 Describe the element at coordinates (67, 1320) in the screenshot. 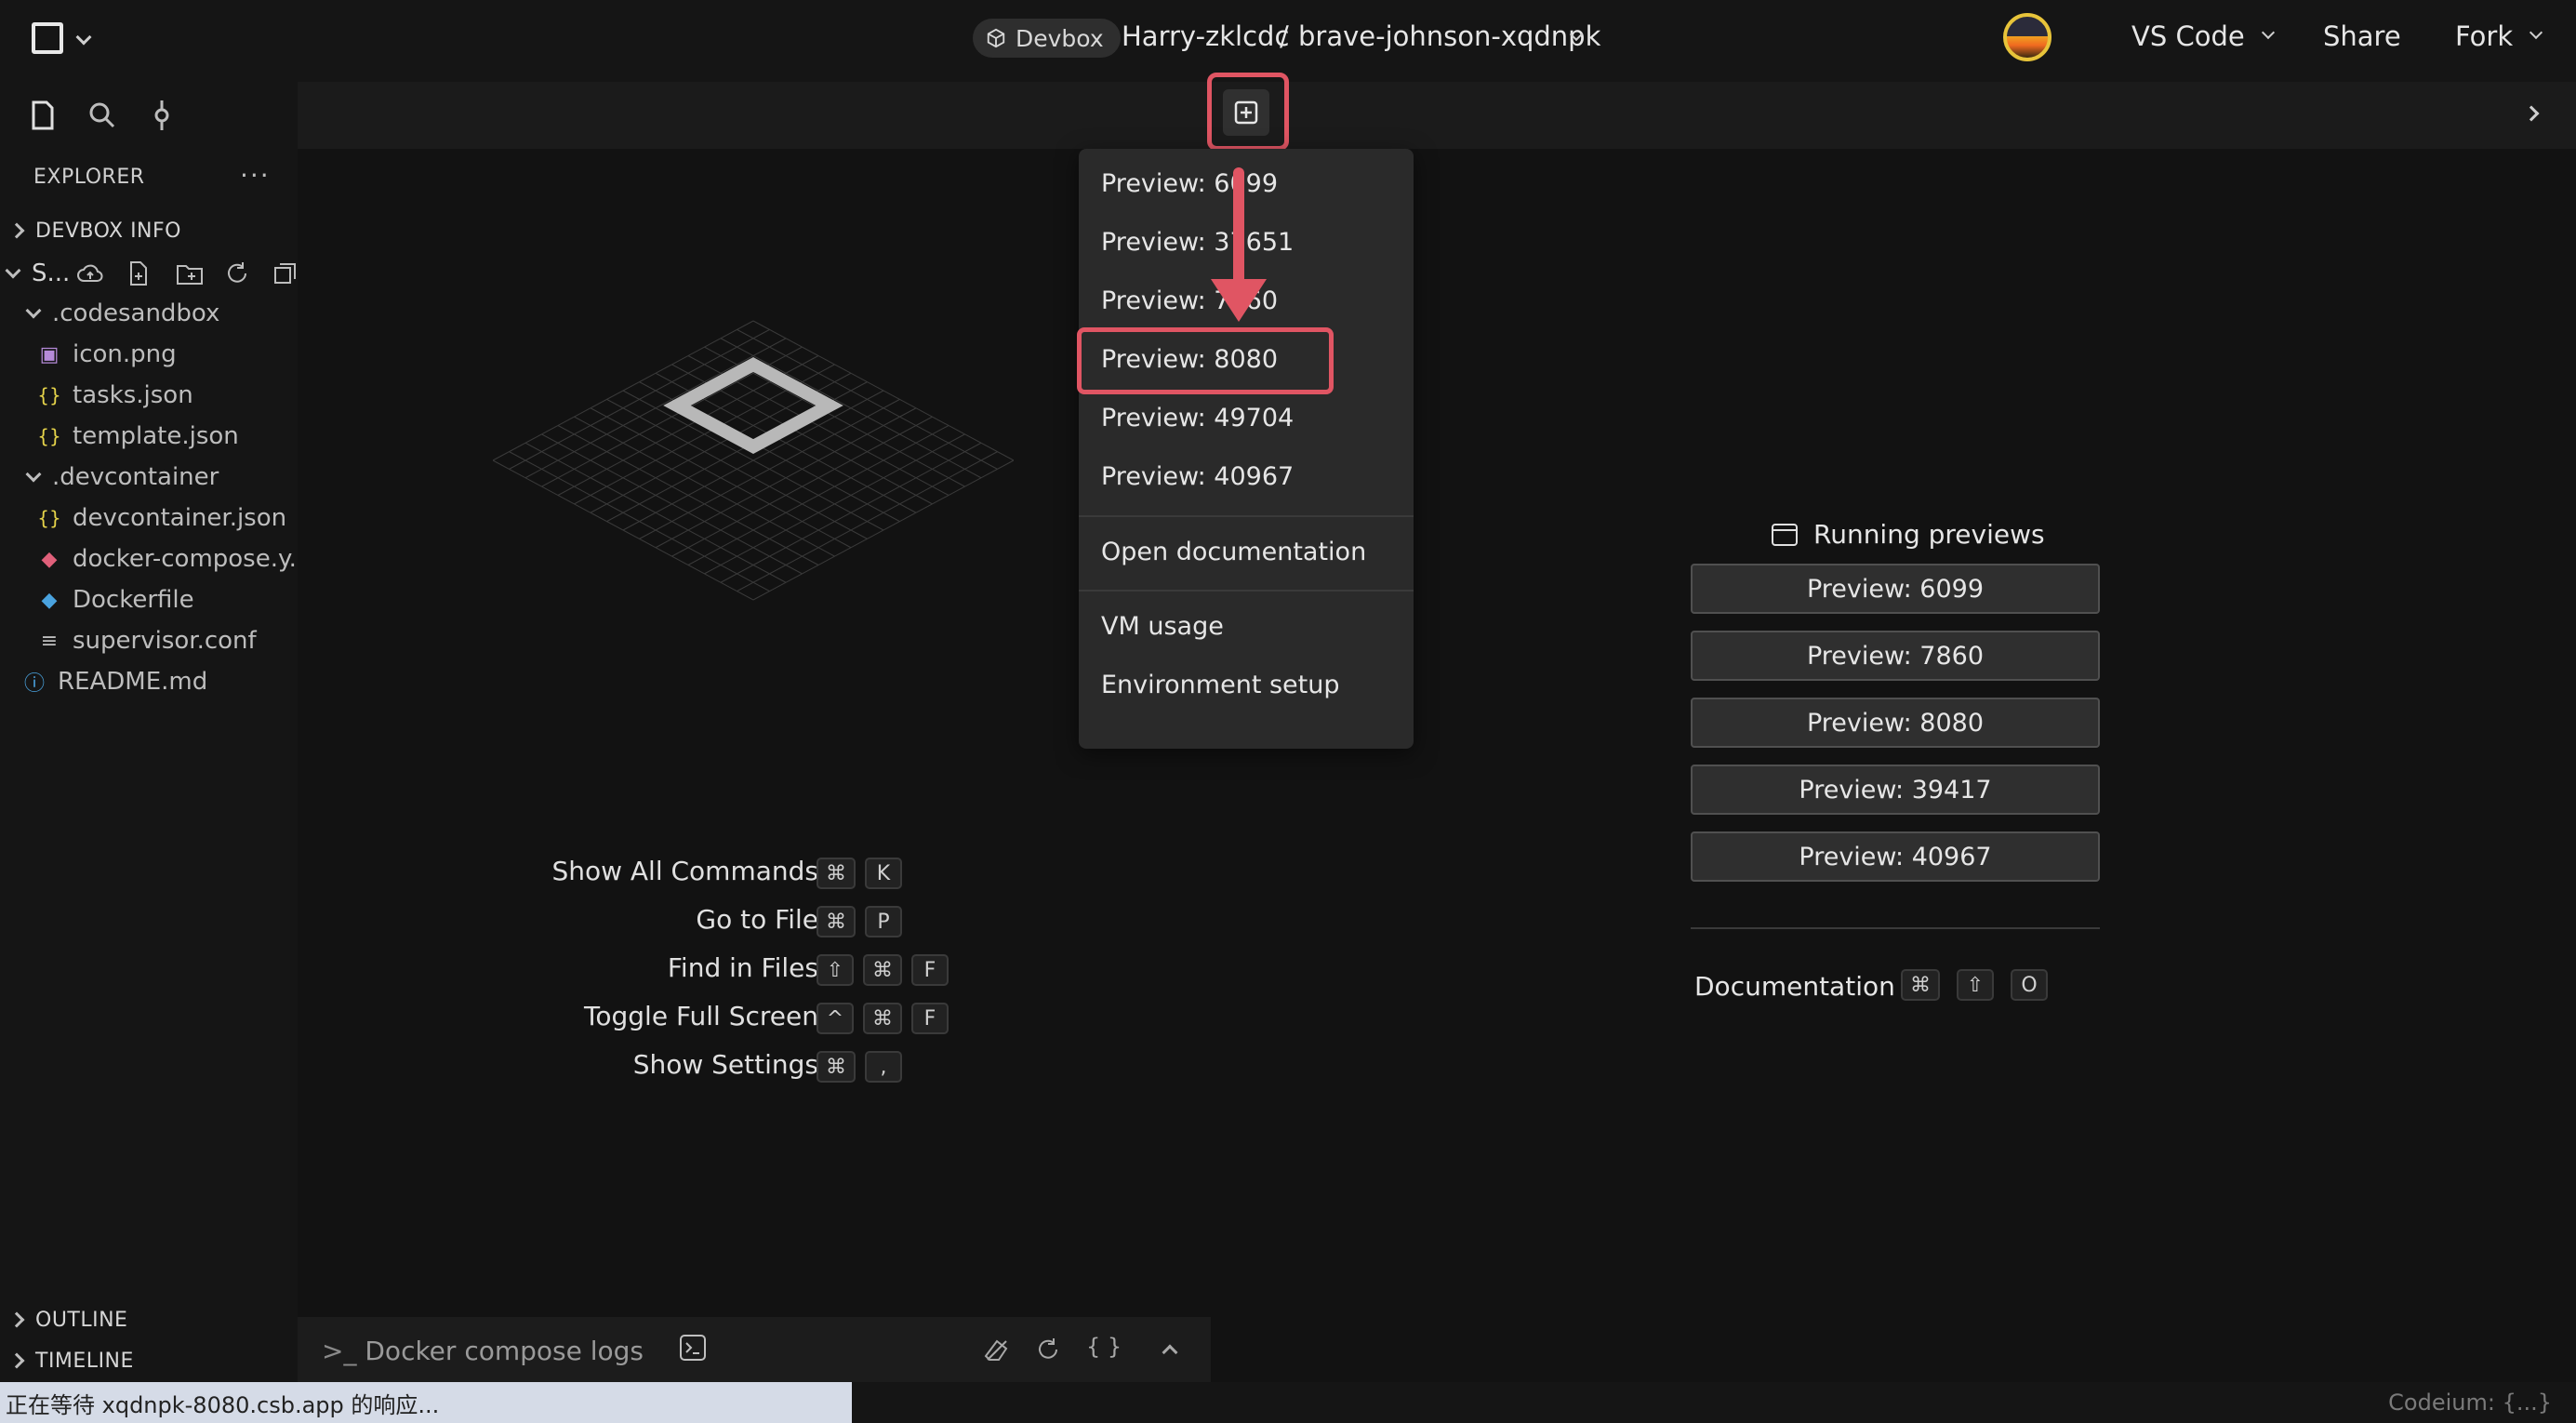

I see `section-outline: OUTLINE` at that location.